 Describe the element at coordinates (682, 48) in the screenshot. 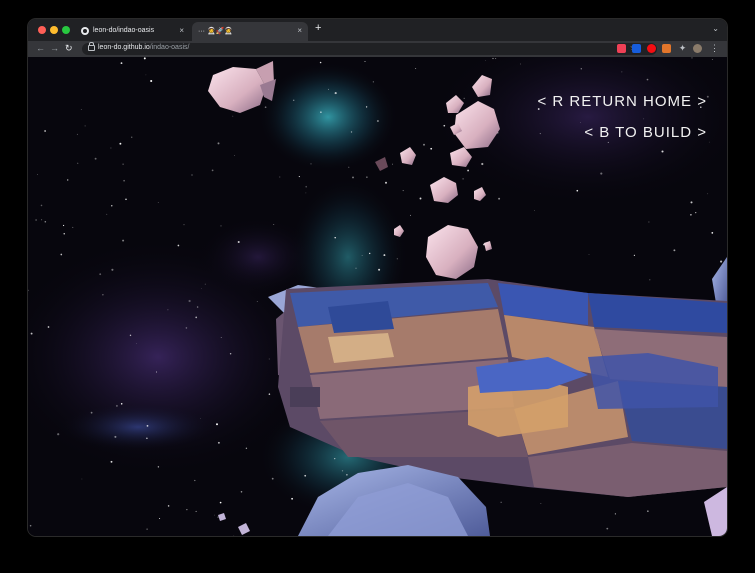

I see `puzzle-icon: ✦` at that location.